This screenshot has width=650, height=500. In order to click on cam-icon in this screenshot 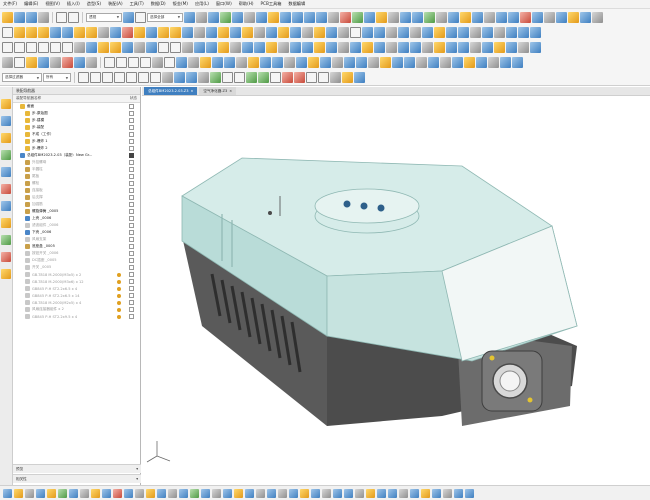, I will do `click(277, 62)`.